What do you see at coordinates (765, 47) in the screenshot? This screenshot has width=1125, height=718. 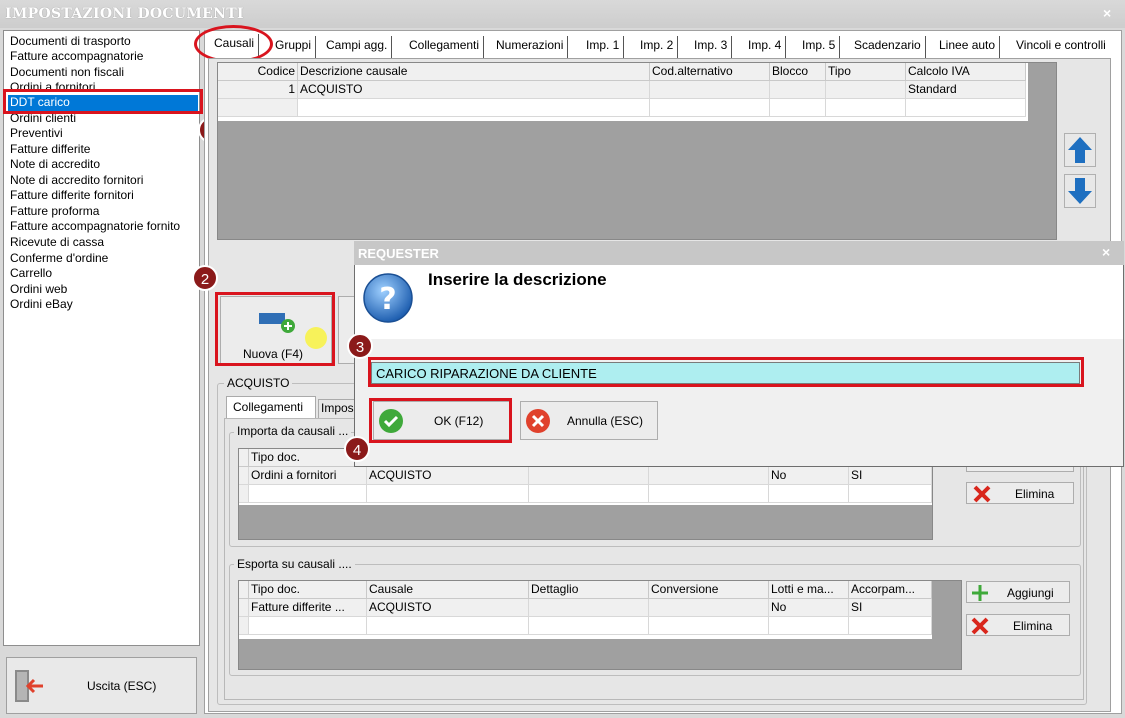 I see `tab-imp-4: Imp. 4` at bounding box center [765, 47].